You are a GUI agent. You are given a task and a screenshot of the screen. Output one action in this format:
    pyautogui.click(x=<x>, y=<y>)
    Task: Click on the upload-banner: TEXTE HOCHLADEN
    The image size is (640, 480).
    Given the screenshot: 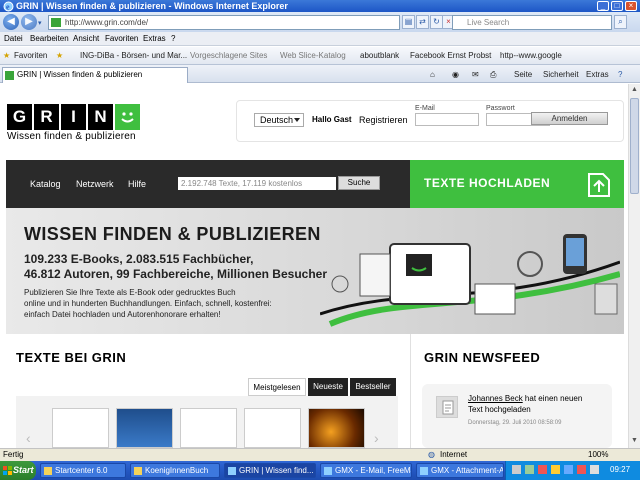 What is the action you would take?
    pyautogui.click(x=517, y=184)
    